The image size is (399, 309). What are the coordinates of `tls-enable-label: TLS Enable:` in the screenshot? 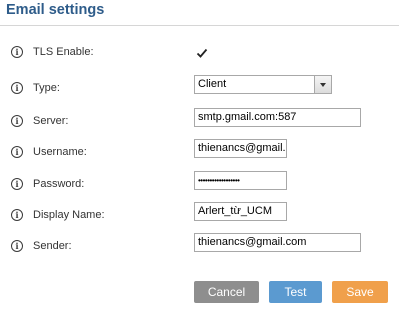 It's located at (63, 52).